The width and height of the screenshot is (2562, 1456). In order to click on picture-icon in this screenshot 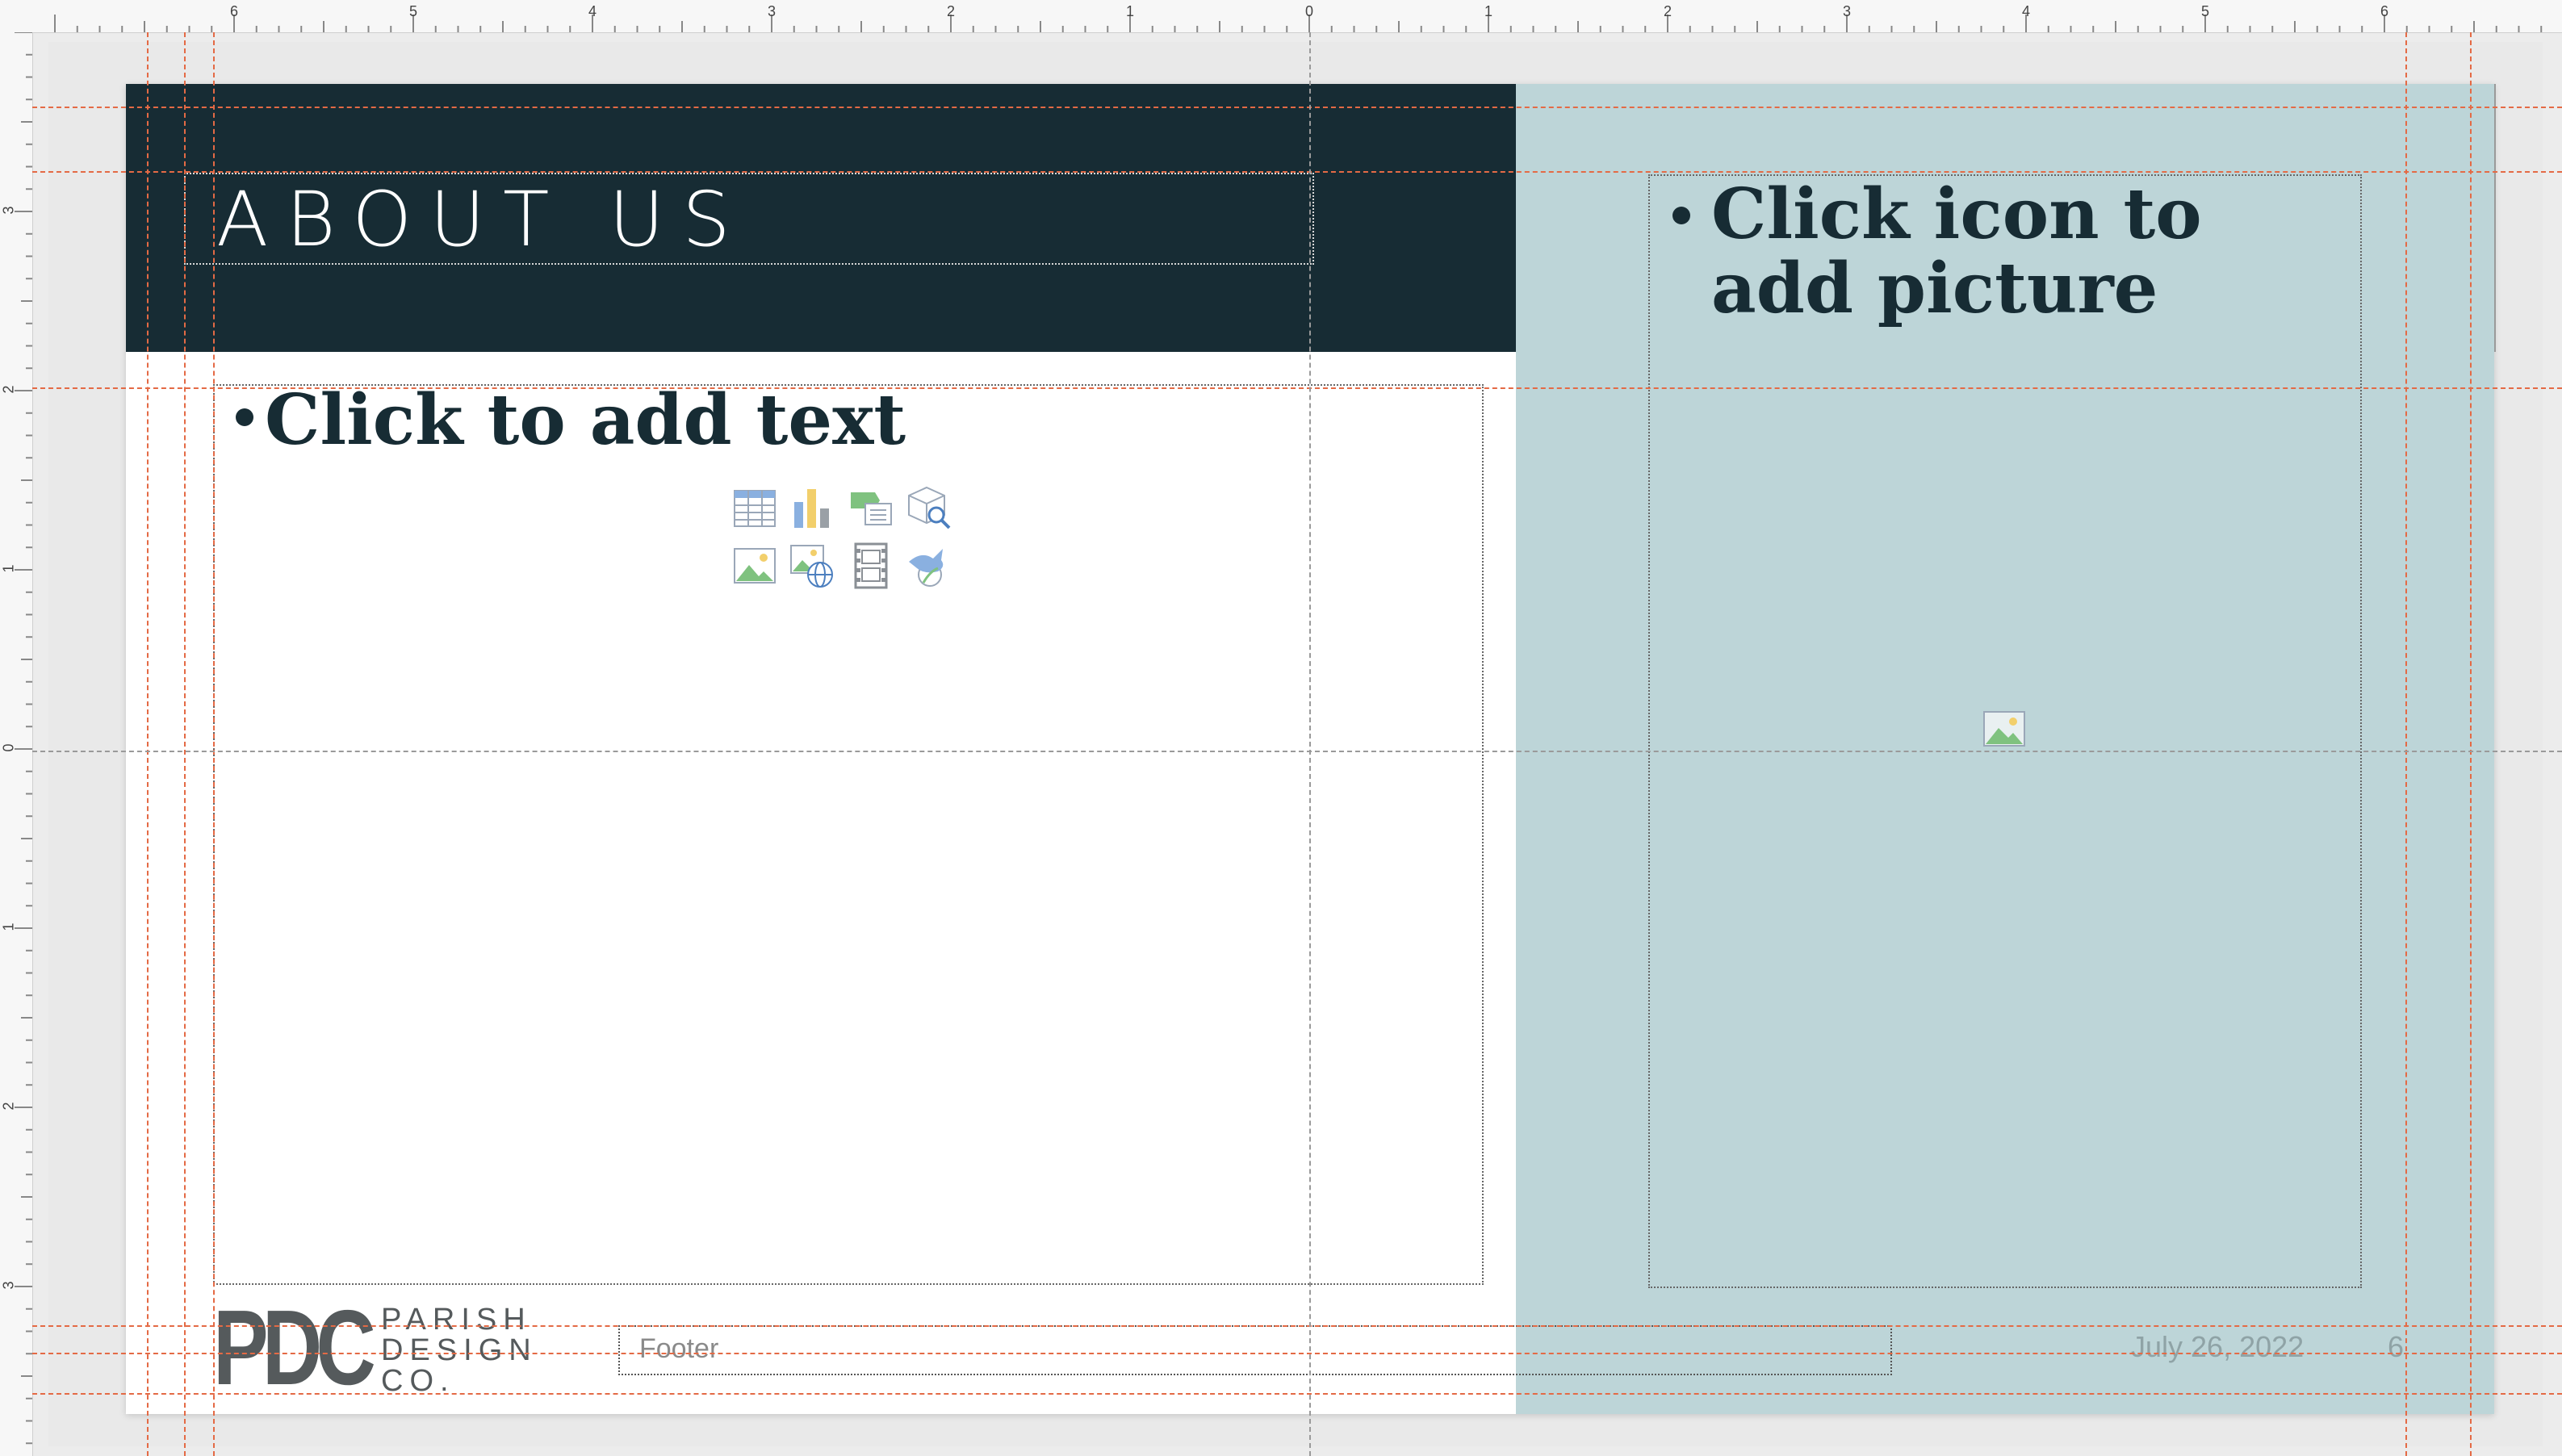, I will do `click(755, 566)`.